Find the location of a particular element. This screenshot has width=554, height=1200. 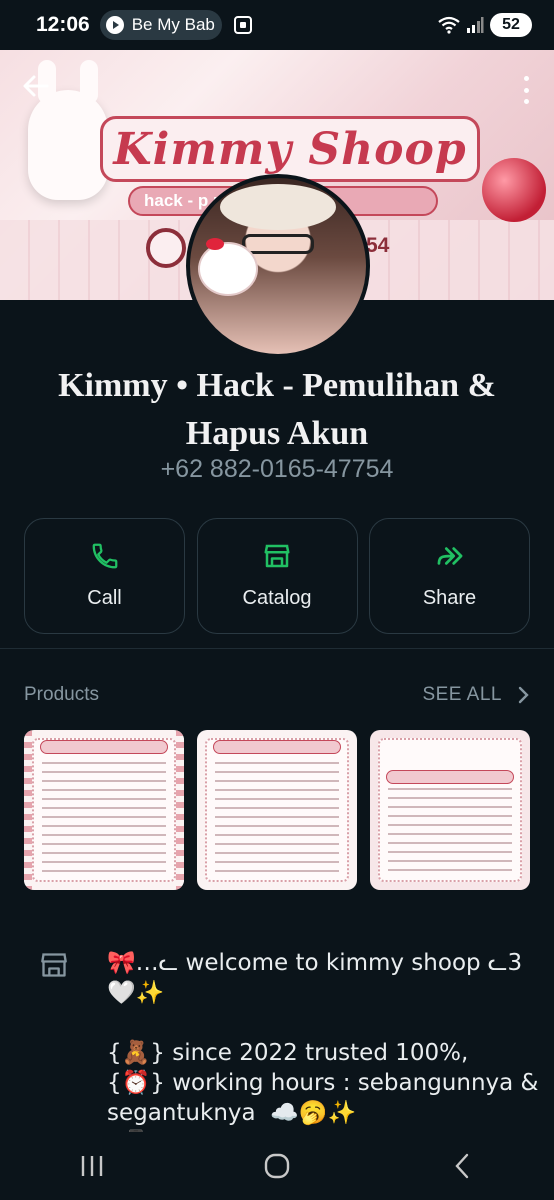

play-icon is located at coordinates (114, 25).